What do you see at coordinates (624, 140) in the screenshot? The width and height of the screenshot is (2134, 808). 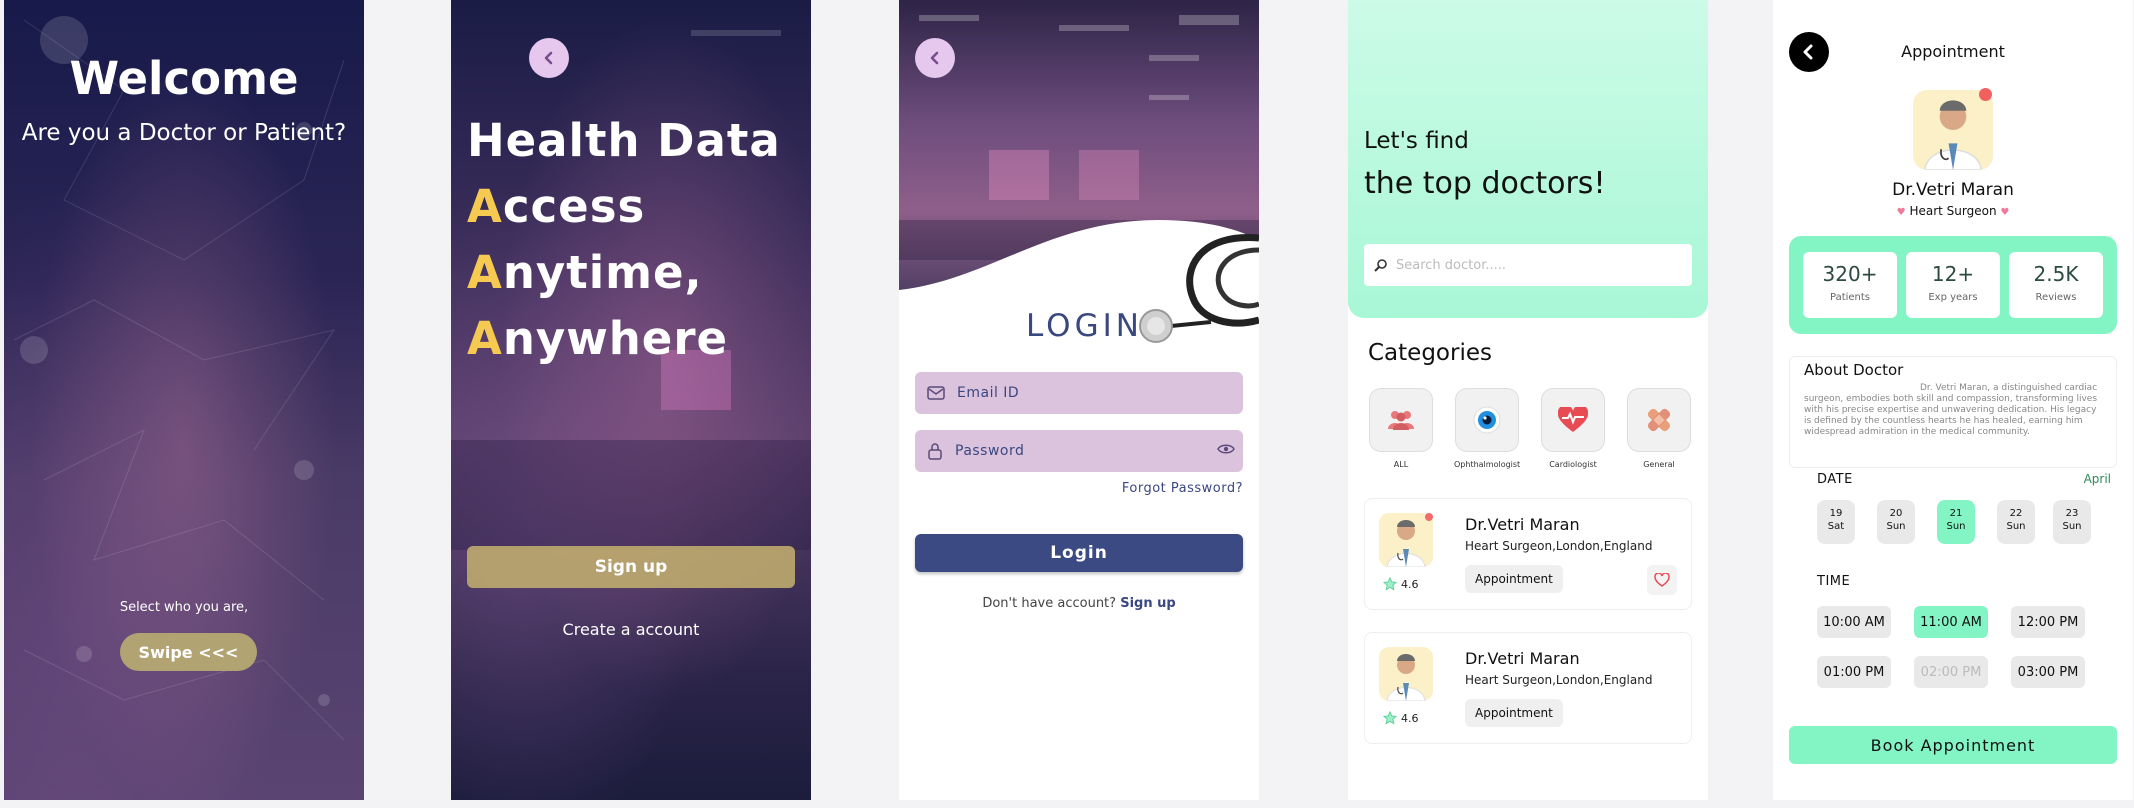 I see `headline-line-1: Health Data` at bounding box center [624, 140].